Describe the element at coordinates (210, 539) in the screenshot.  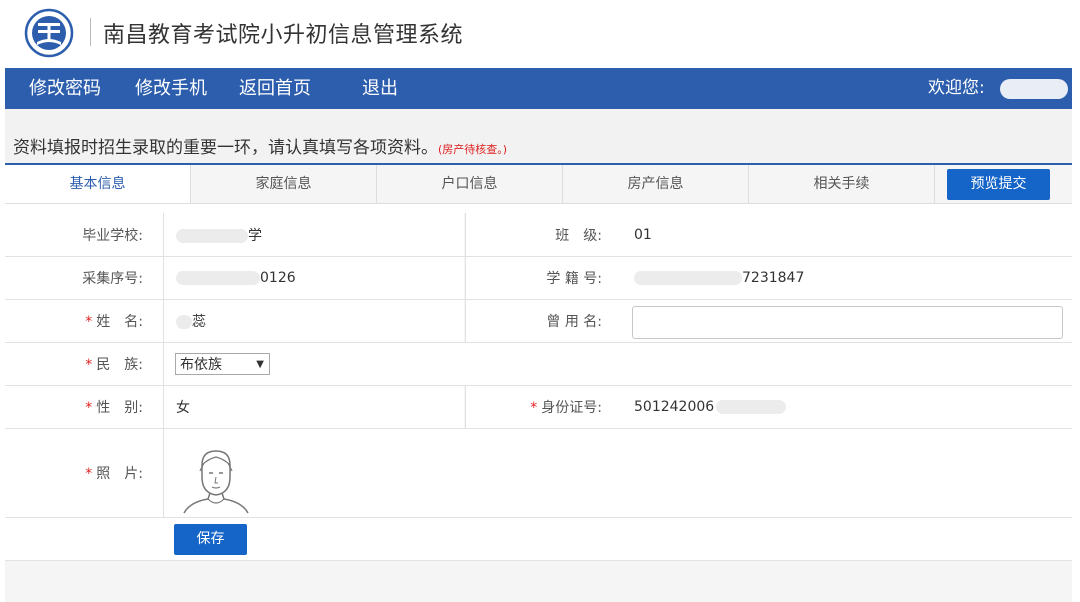
I see `save-button: 保存` at that location.